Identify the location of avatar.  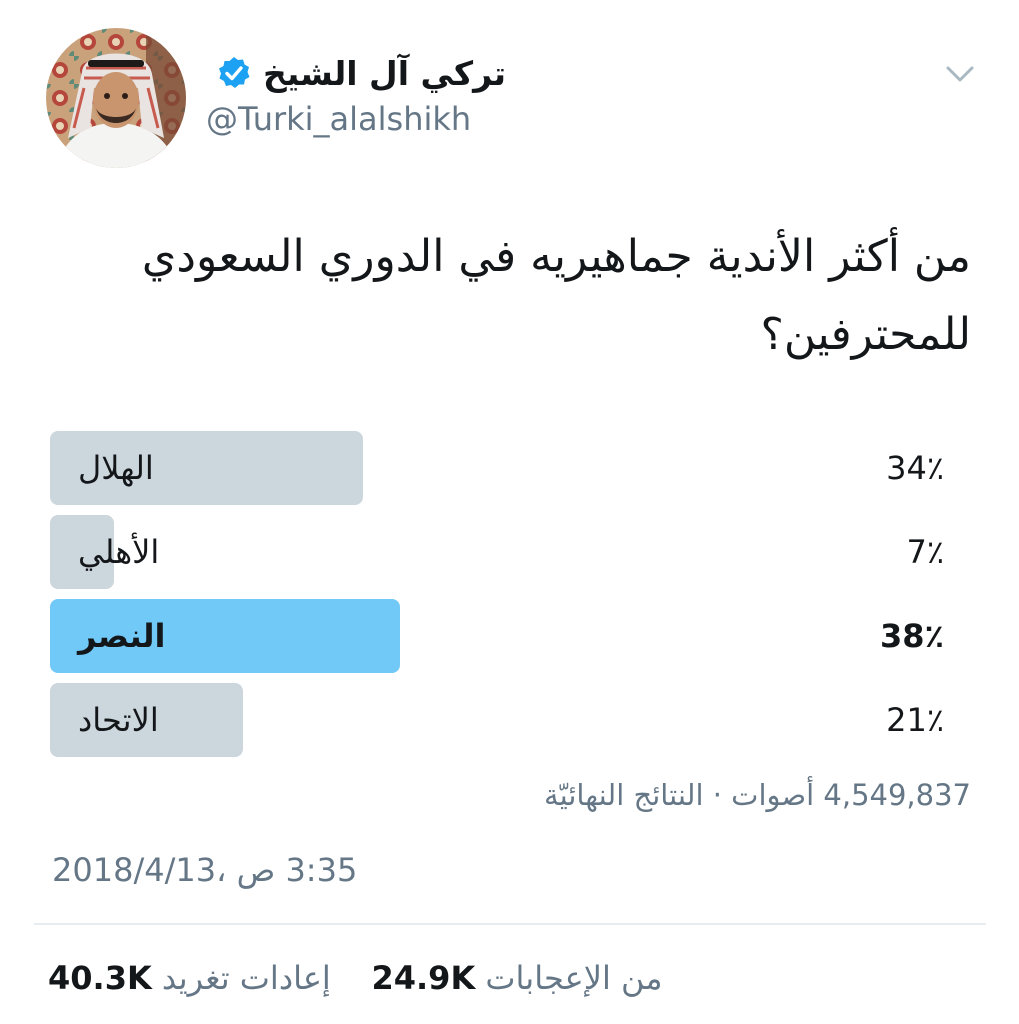
(116, 98).